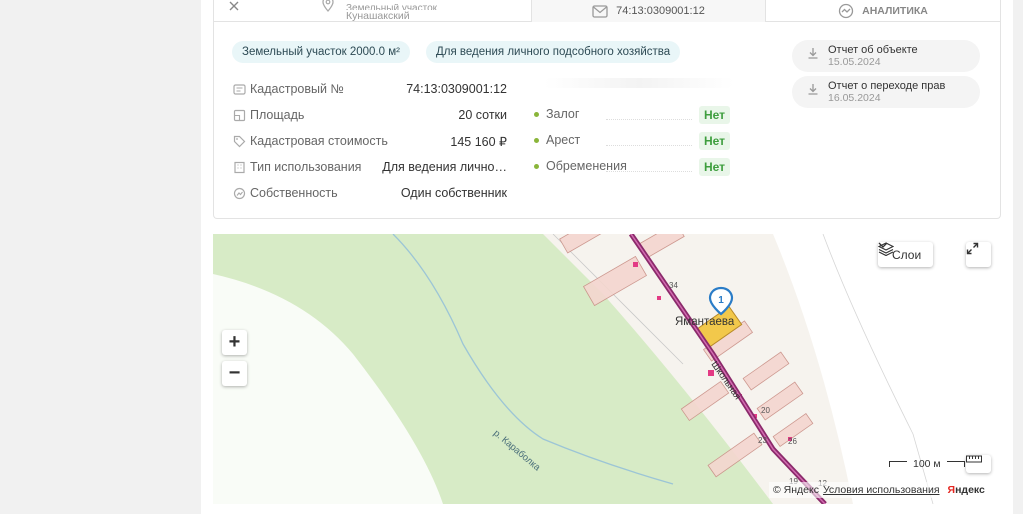 The height and width of the screenshot is (514, 1023). Describe the element at coordinates (563, 140) in the screenshot. I see `restriction-label: Арест` at that location.